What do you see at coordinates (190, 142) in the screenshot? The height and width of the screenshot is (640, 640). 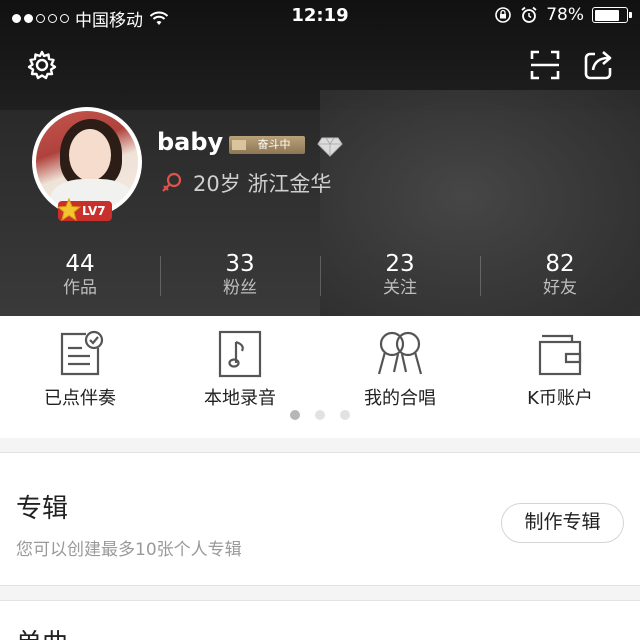 I see `username: baby` at bounding box center [190, 142].